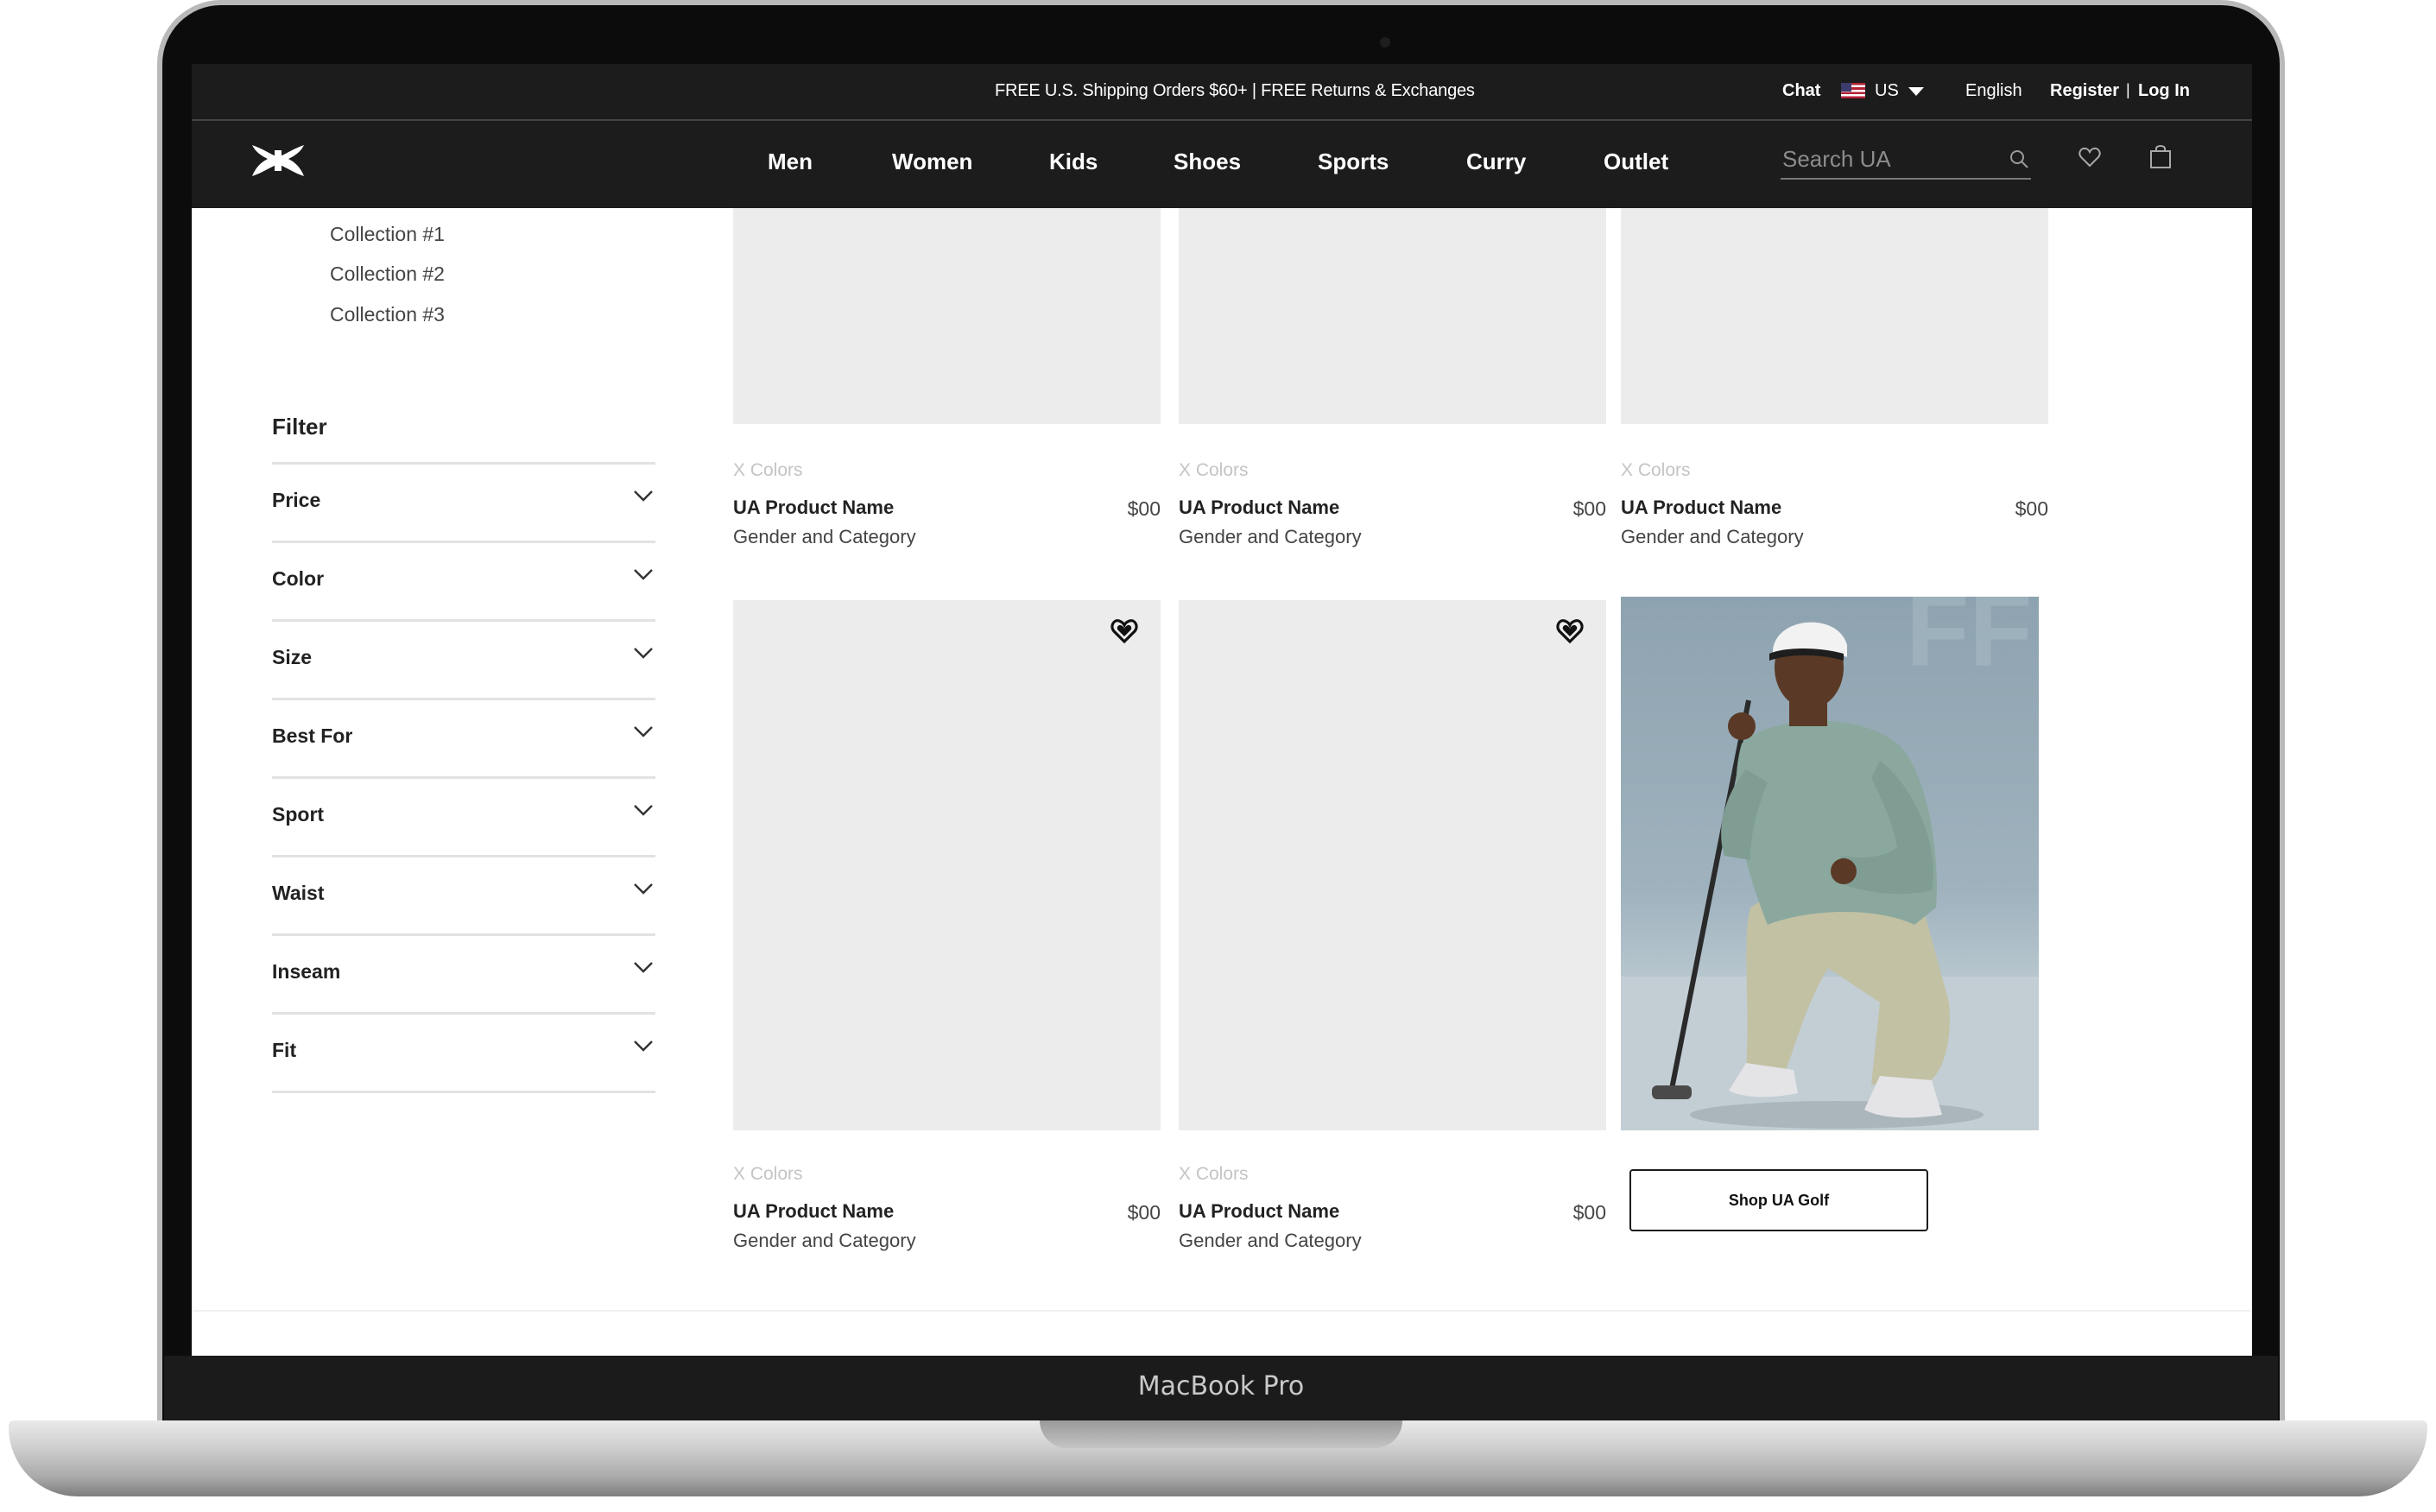 The image size is (2436, 1512). Describe the element at coordinates (1221, 1386) in the screenshot. I see `device-label: MacBook Pro` at that location.